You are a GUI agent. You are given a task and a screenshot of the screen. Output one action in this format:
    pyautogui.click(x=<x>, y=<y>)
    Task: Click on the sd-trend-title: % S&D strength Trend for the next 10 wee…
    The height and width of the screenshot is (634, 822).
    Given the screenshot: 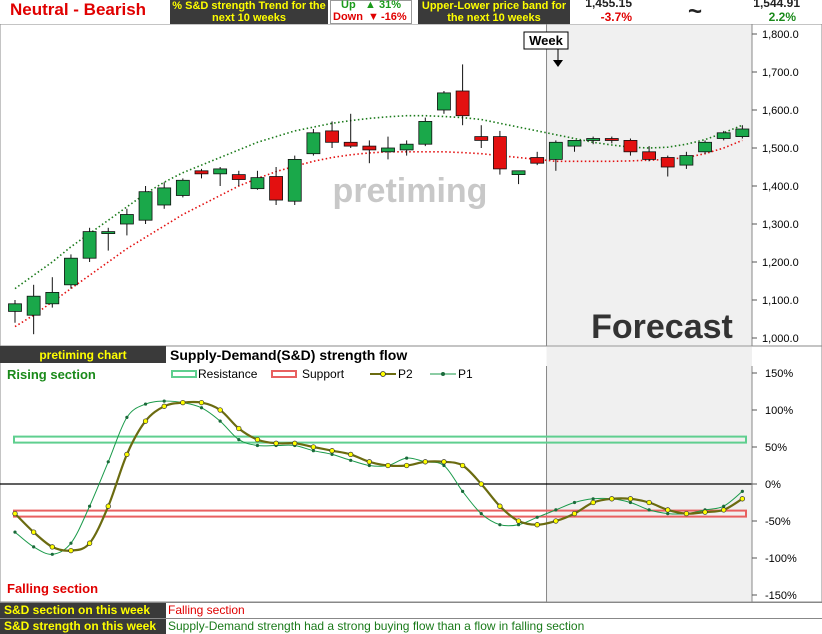 What is the action you would take?
    pyautogui.click(x=249, y=12)
    